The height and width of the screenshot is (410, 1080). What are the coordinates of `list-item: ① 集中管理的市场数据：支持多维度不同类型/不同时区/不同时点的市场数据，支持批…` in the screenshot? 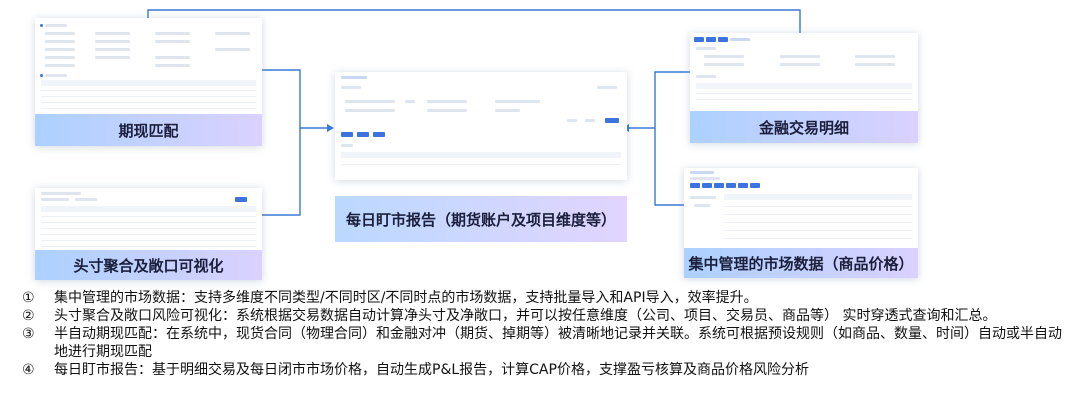 It's located at (547, 298).